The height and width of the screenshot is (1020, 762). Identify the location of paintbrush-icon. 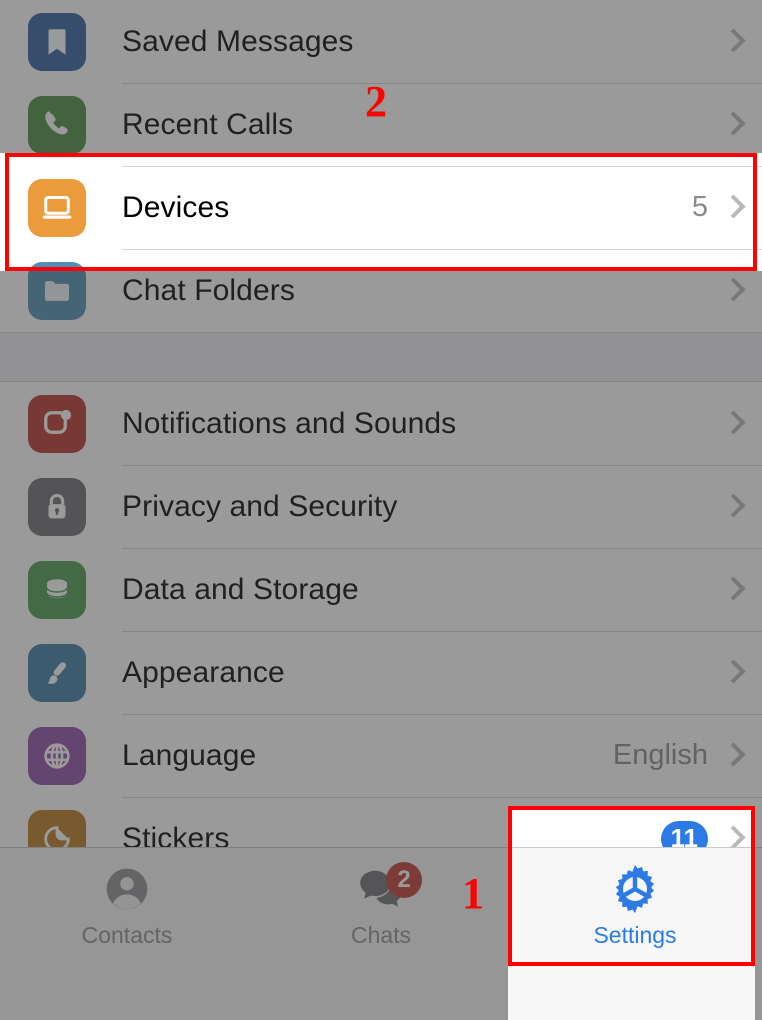
(57, 672).